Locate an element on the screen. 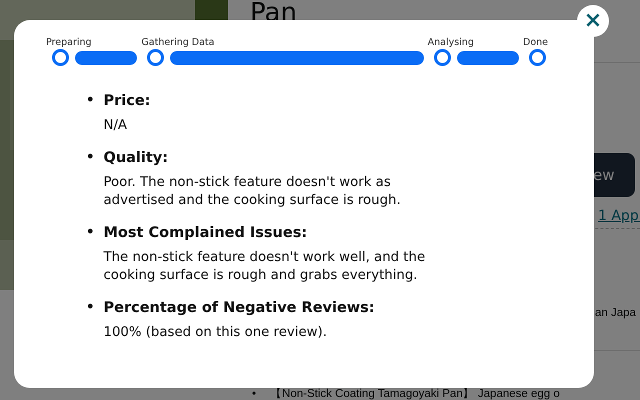 The width and height of the screenshot is (640, 400). step-label: Gathering Data is located at coordinates (178, 42).